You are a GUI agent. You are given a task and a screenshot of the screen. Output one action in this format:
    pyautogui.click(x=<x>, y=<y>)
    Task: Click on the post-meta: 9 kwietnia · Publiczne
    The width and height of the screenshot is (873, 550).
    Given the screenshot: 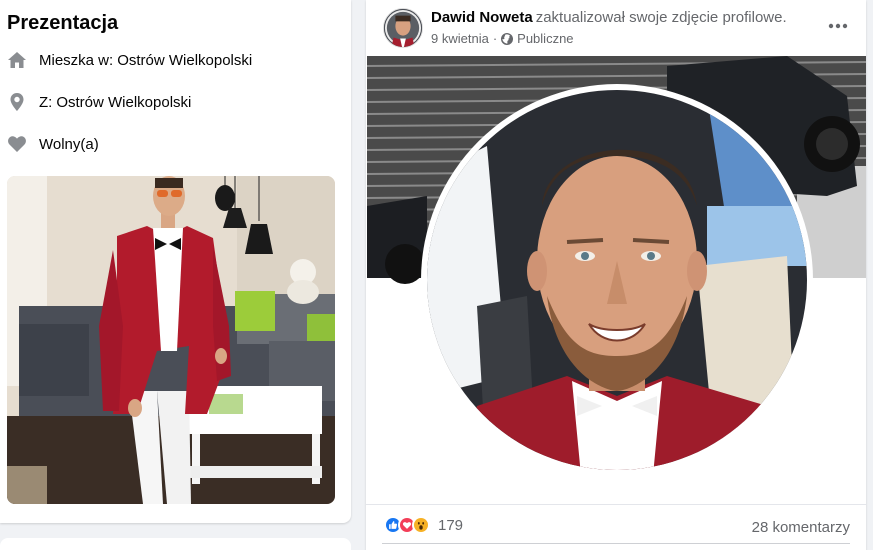 What is the action you would take?
    pyautogui.click(x=502, y=38)
    